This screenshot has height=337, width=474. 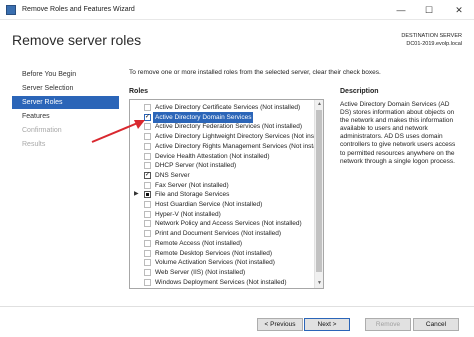 I want to click on nav-item-server-roles: Server Roles, so click(x=65, y=102).